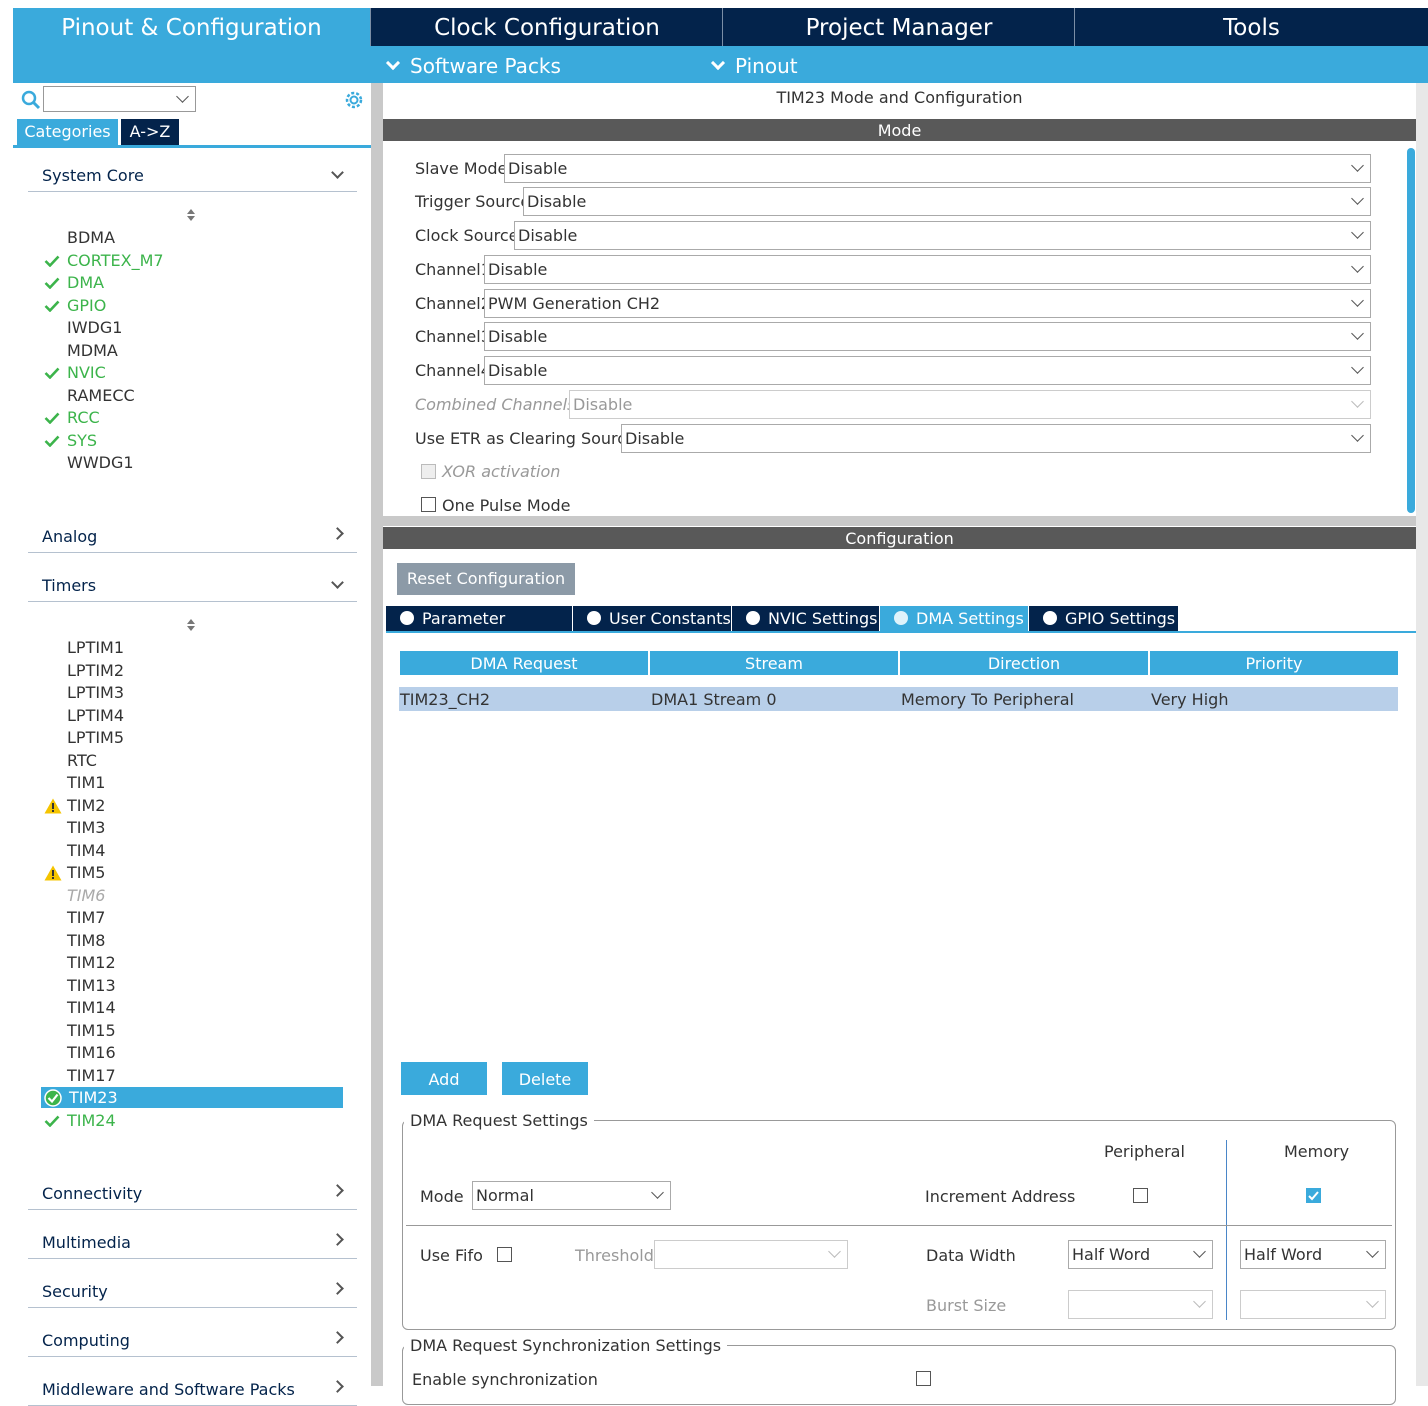 This screenshot has width=1428, height=1406. I want to click on mode-field-select-combined-channels: Disable, so click(970, 404).